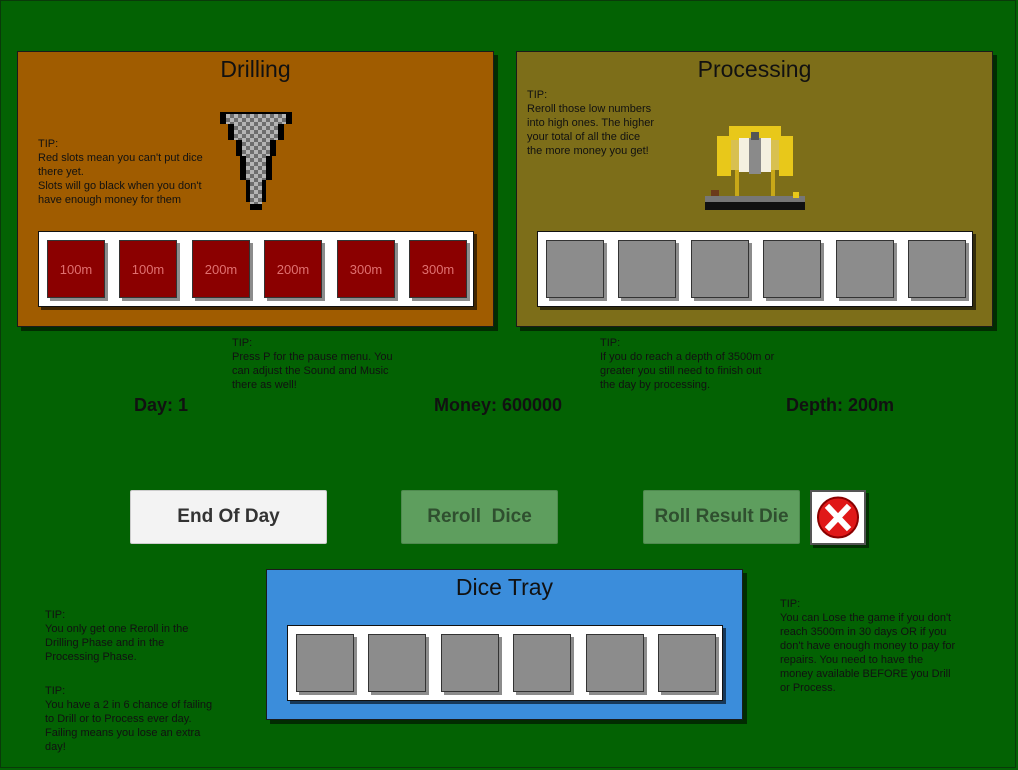  Describe the element at coordinates (504, 587) in the screenshot. I see `dice-tray-title: Dice Tray` at that location.